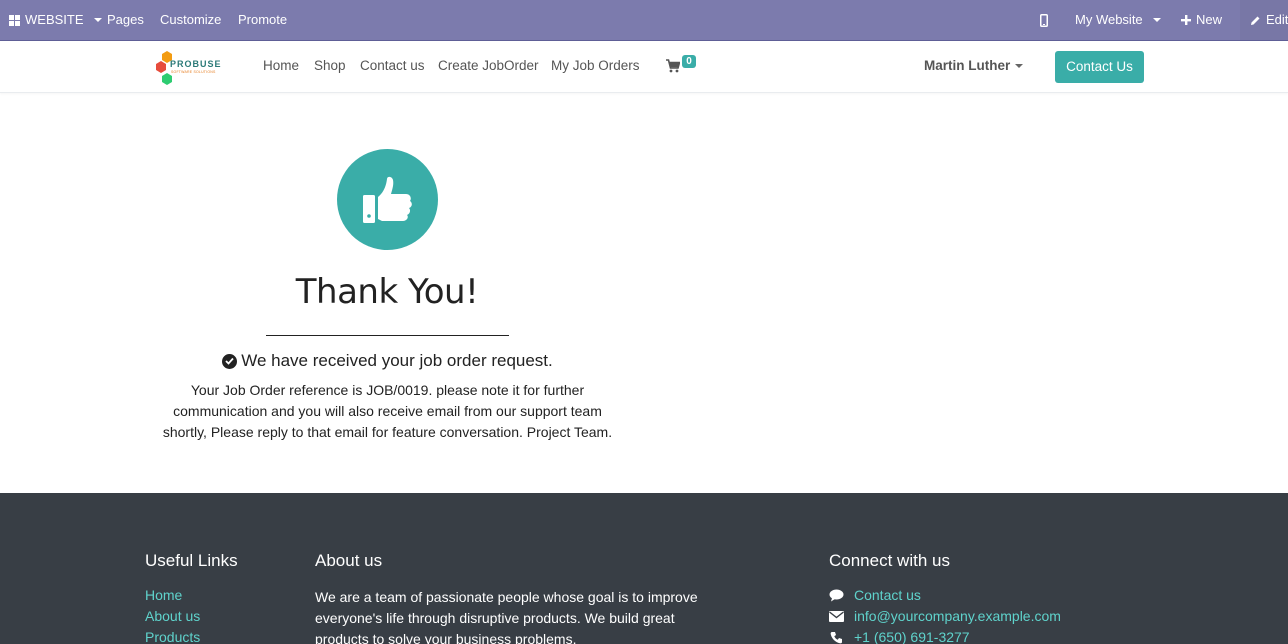  I want to click on connect-heading: Connect with us, so click(889, 560).